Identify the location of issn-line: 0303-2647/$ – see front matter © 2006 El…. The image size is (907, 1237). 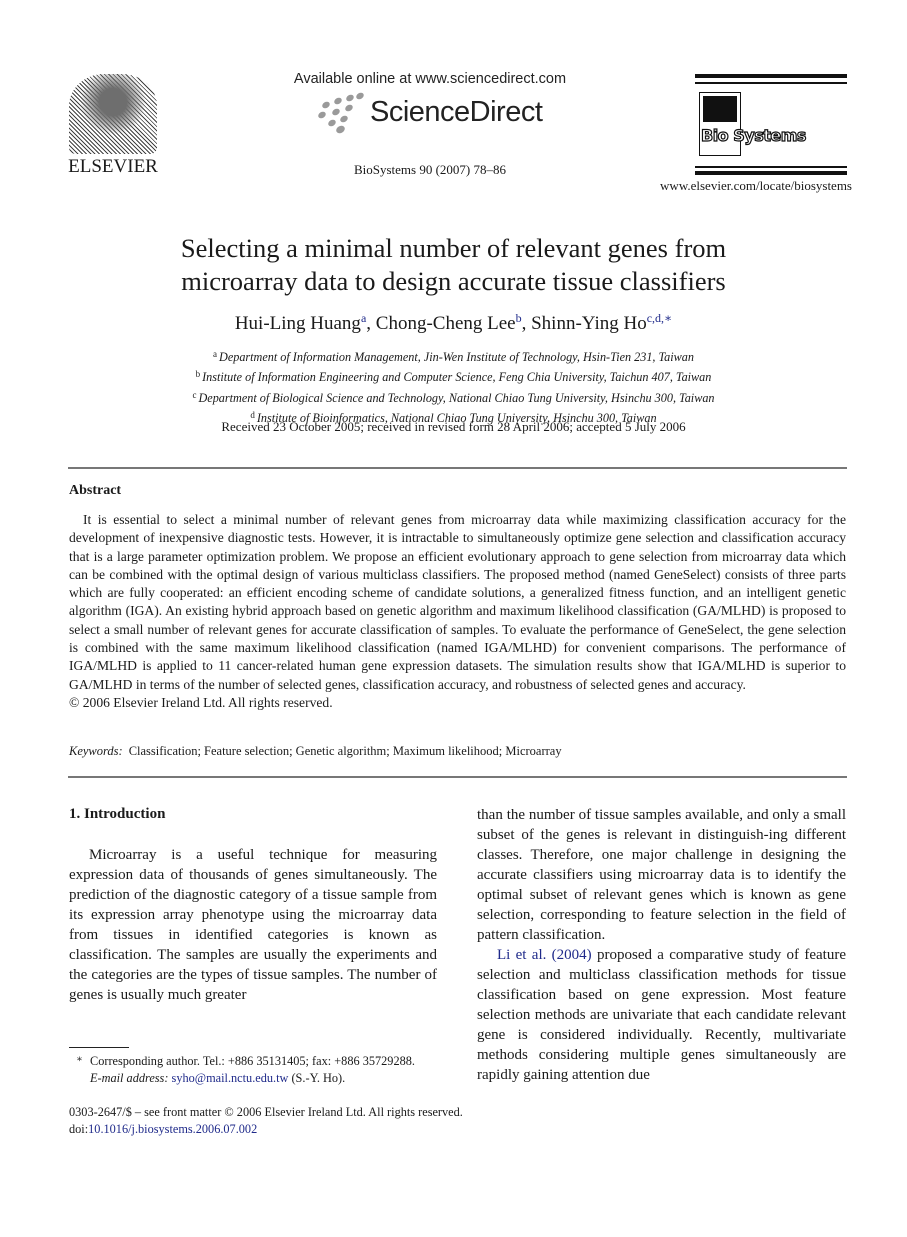
(266, 1112).